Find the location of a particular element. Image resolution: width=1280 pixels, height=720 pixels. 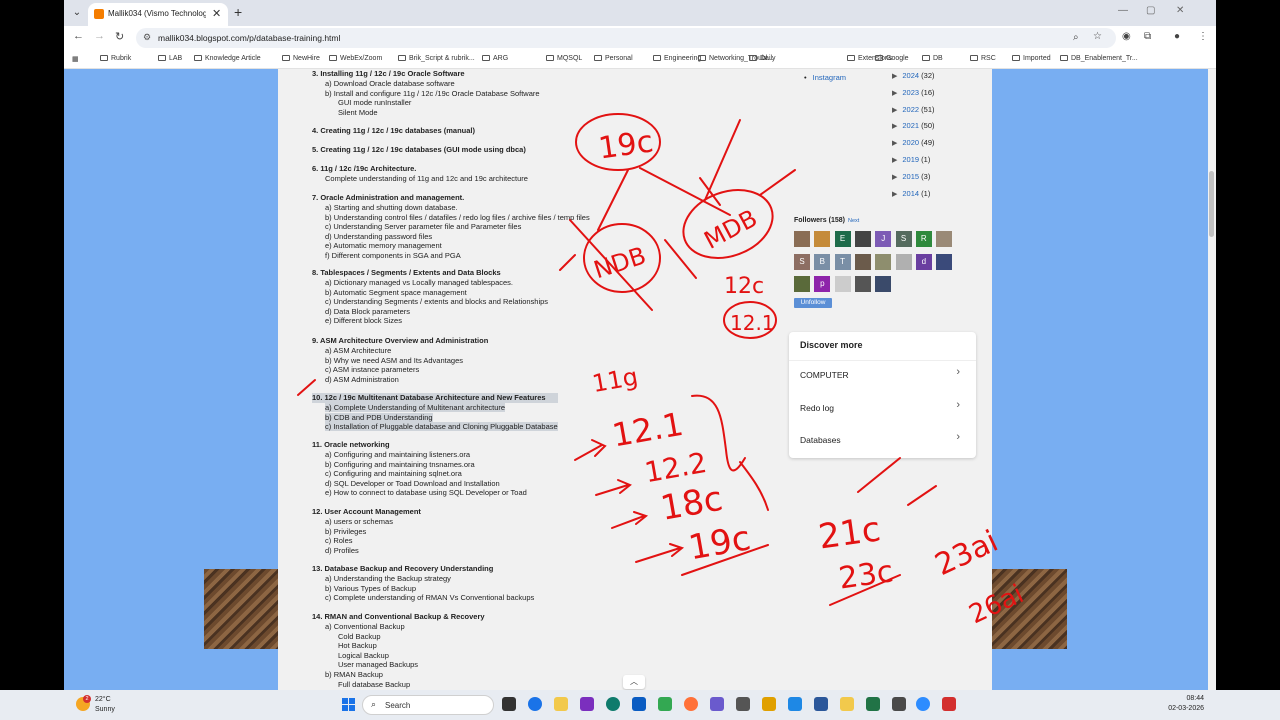

start-button-icon is located at coordinates (349, 705).